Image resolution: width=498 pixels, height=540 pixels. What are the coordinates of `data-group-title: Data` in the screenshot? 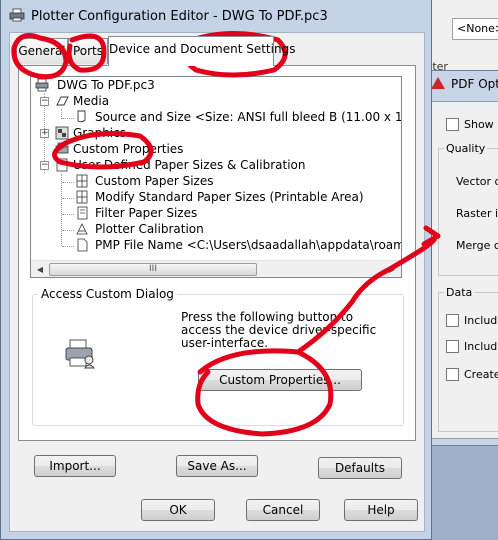 It's located at (459, 292).